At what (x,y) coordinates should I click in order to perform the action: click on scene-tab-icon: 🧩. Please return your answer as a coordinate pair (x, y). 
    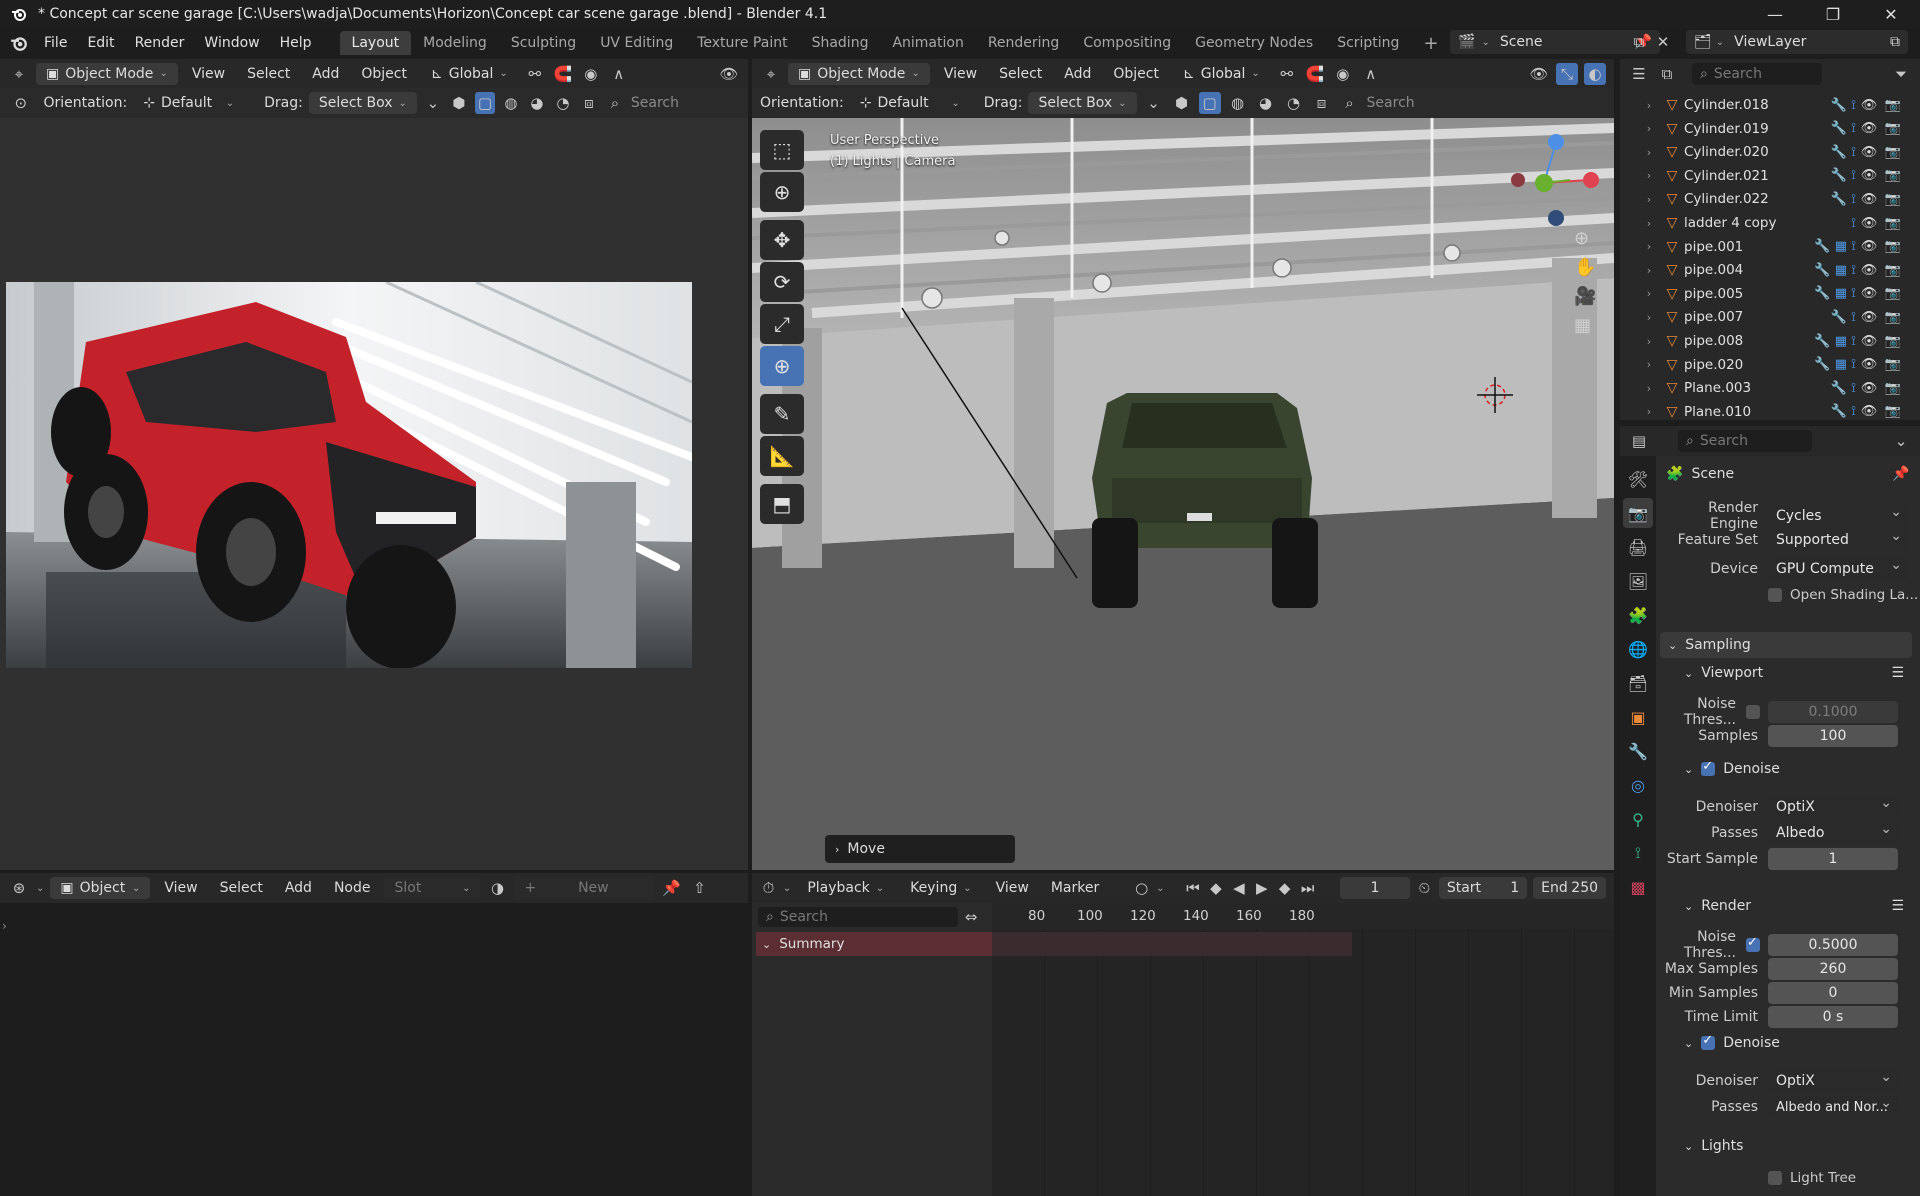
    Looking at the image, I should click on (1638, 615).